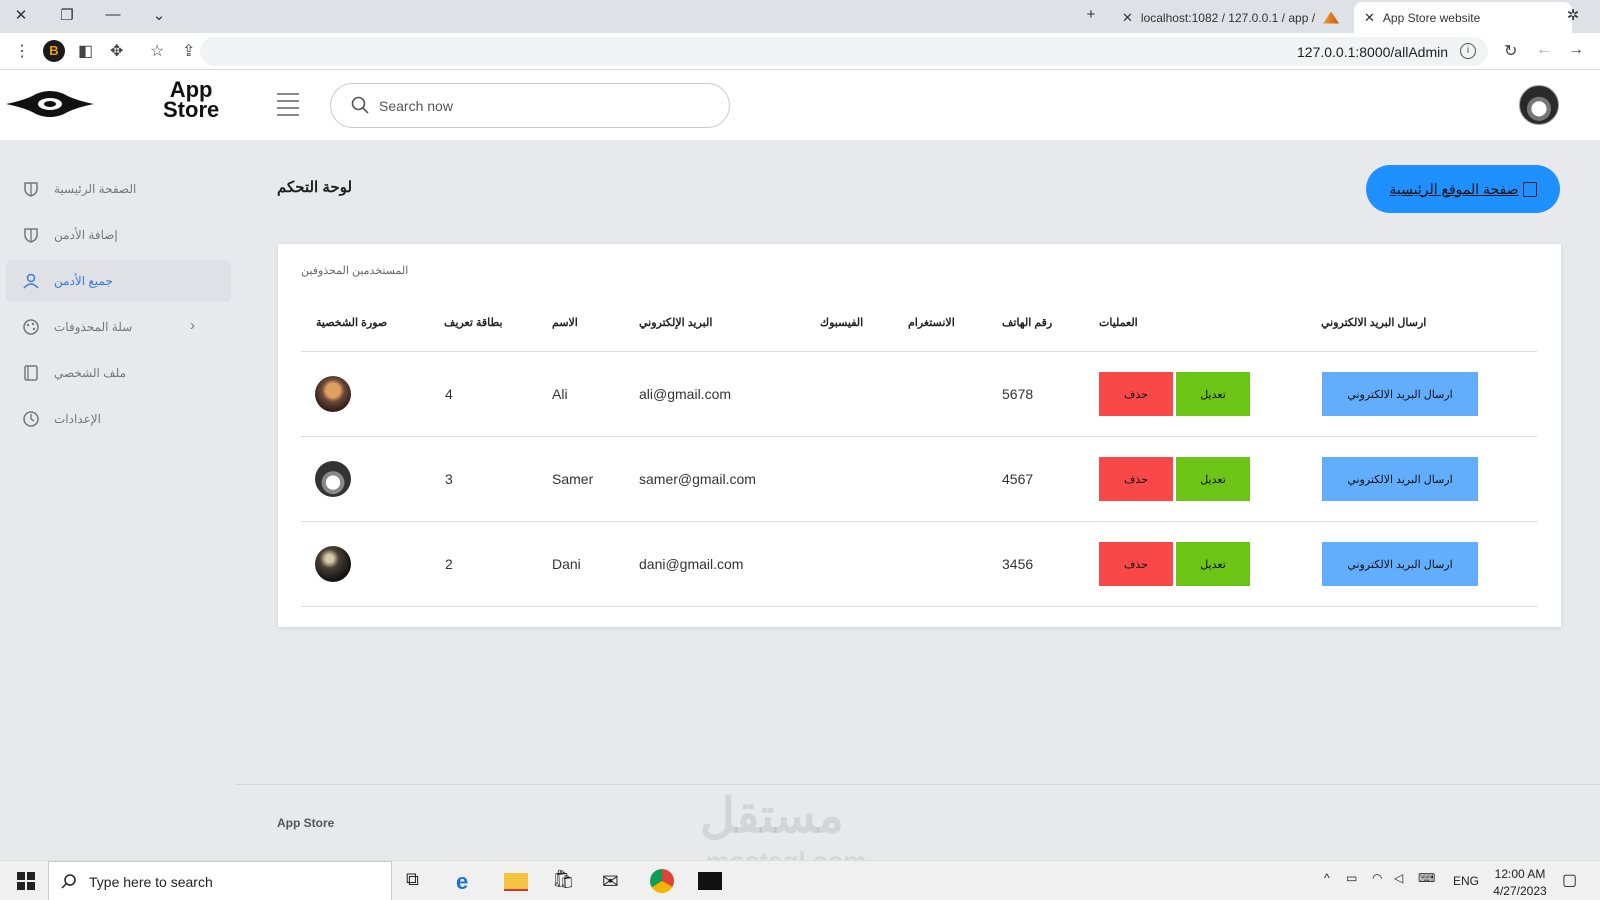 The image size is (1600, 900). Describe the element at coordinates (85, 51) in the screenshot. I see `sidebar-toggle-icon: ◧` at that location.